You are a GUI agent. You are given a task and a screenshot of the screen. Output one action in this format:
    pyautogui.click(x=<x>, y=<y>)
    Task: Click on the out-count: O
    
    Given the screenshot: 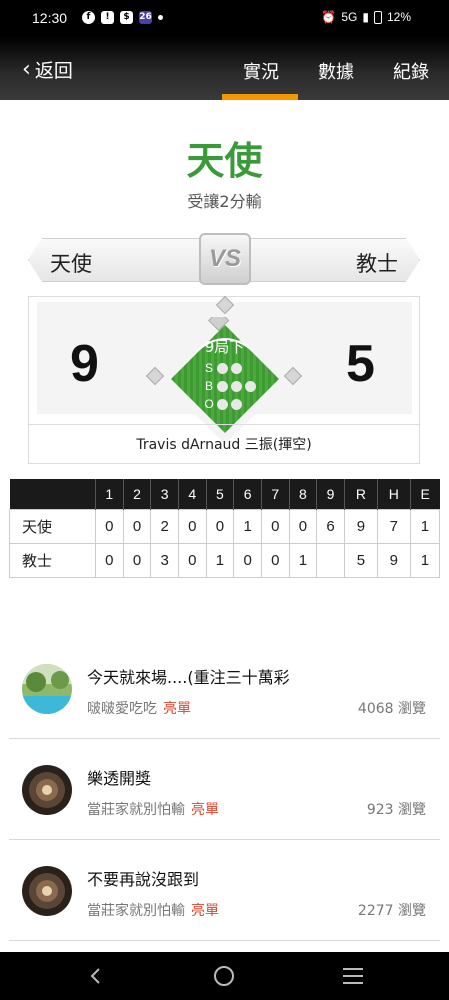 What is the action you would take?
    pyautogui.click(x=223, y=404)
    